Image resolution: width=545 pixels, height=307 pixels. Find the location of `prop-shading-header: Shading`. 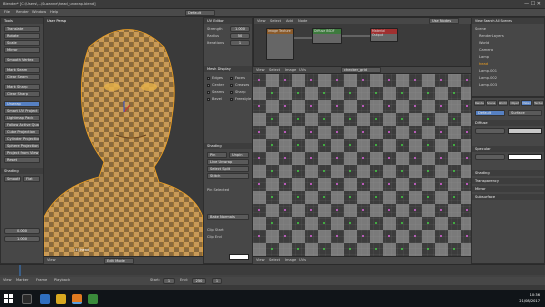

prop-shading-header: Shading is located at coordinates (508, 173).